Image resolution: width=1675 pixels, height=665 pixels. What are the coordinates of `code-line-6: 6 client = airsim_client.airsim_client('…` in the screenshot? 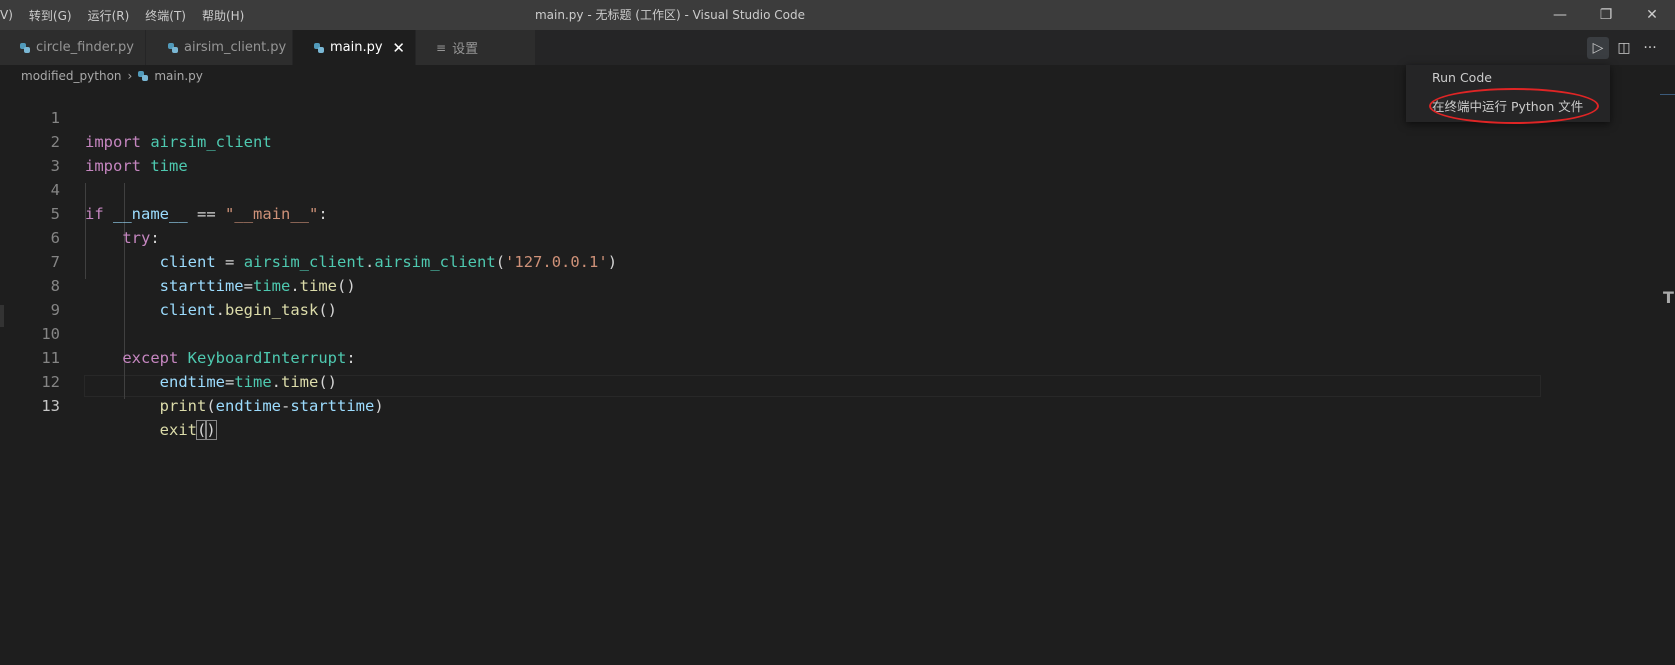 It's located at (770, 236).